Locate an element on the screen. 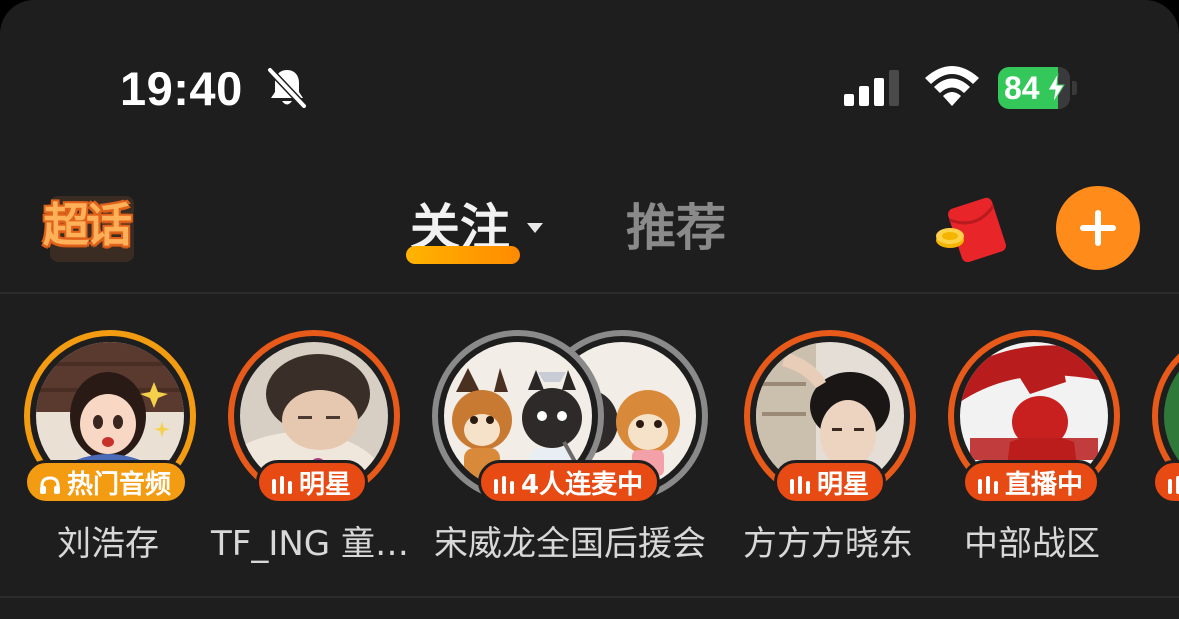  story-item: 直播中 中部战区 is located at coordinates (1032, 450).